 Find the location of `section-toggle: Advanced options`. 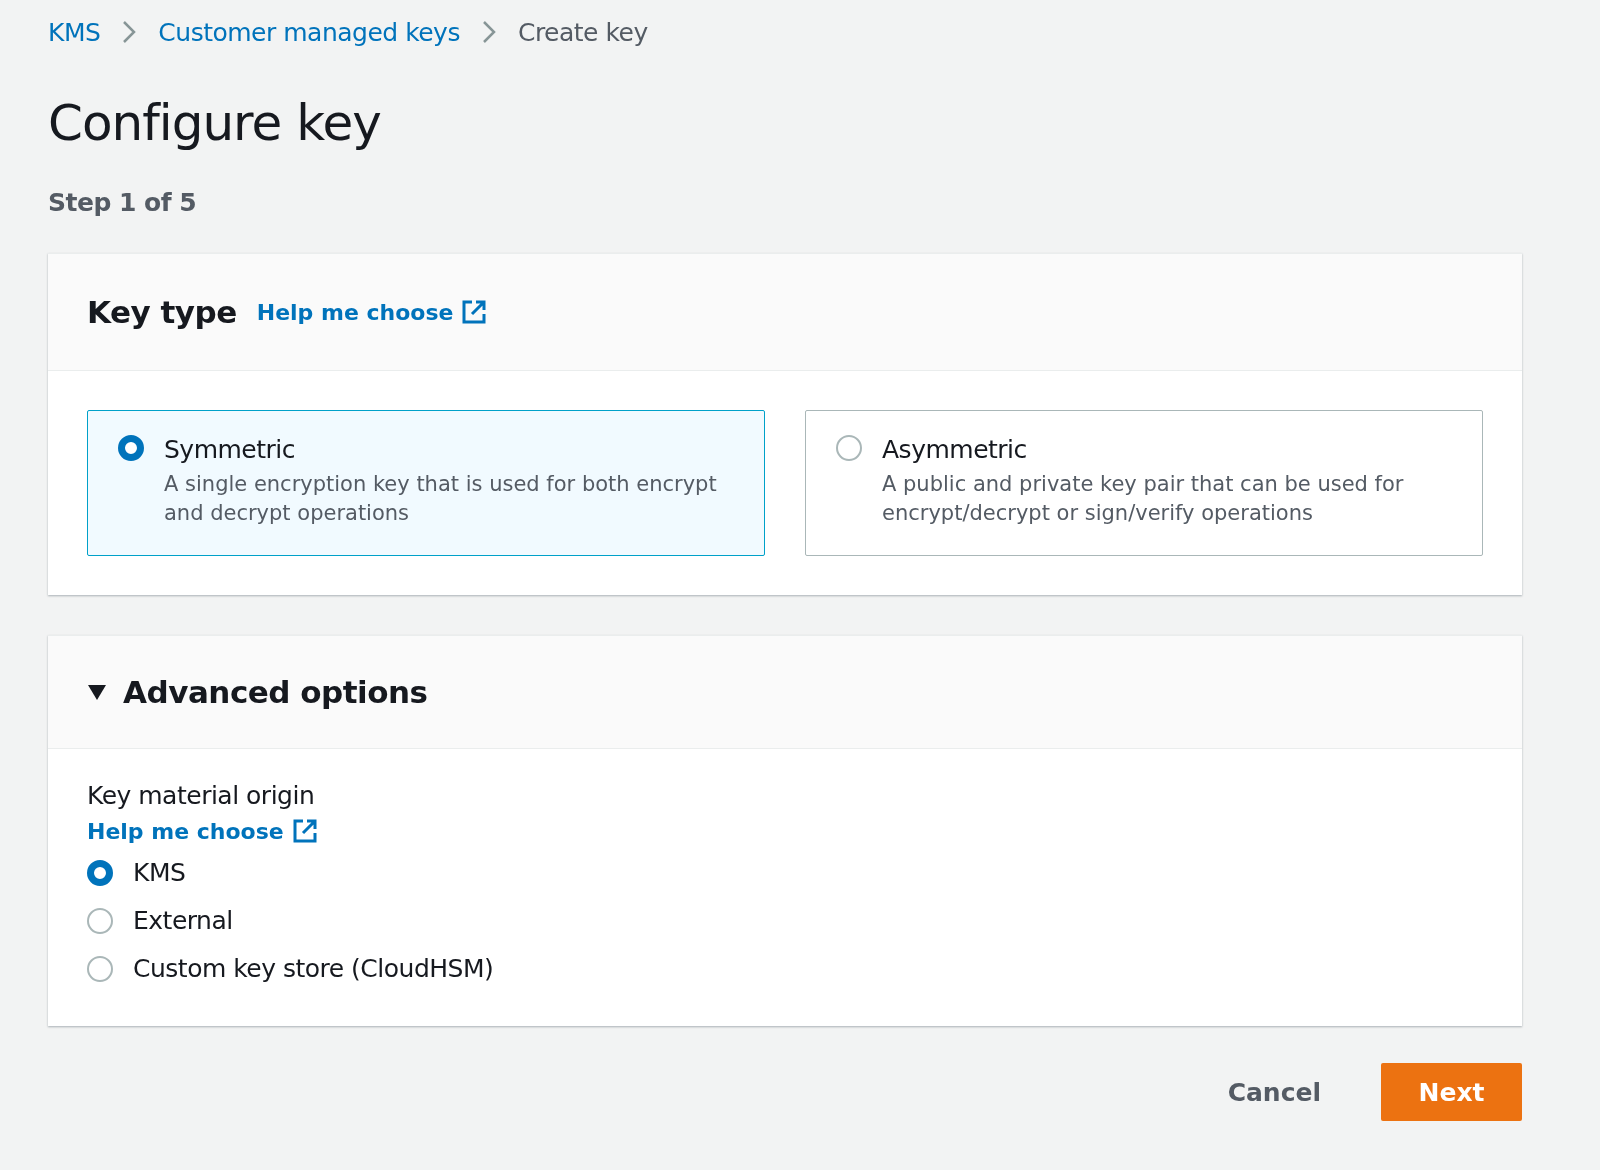

section-toggle: Advanced options is located at coordinates (275, 692).